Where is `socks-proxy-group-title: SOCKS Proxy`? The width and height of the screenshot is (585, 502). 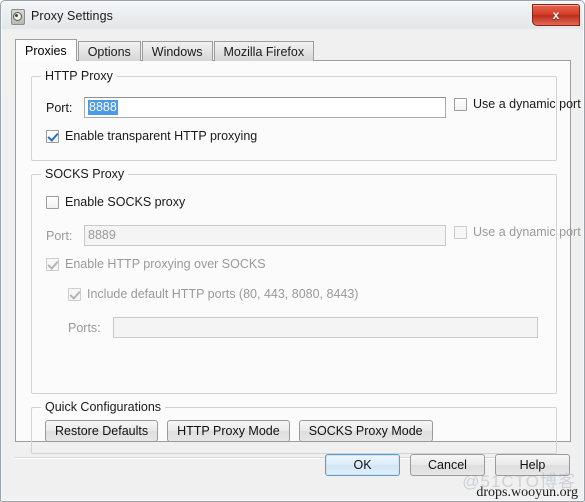 socks-proxy-group-title: SOCKS Proxy is located at coordinates (85, 174).